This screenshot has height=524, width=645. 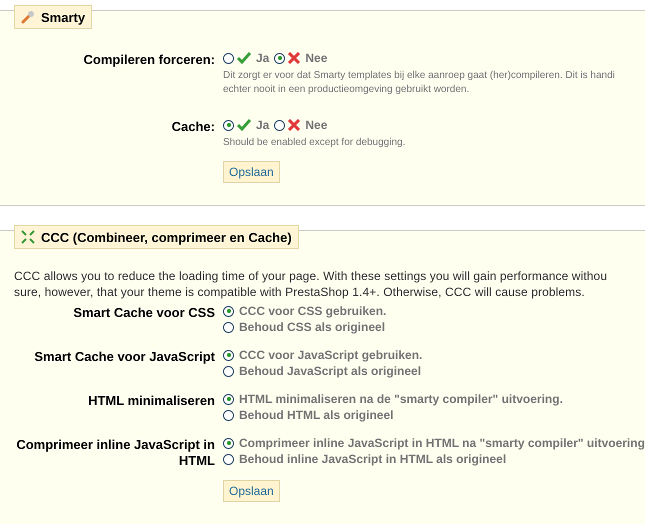 What do you see at coordinates (442, 443) in the screenshot?
I see `option-label: Comprimeer inline JavaScript in HTML na "smarty compiler" uitvoering` at bounding box center [442, 443].